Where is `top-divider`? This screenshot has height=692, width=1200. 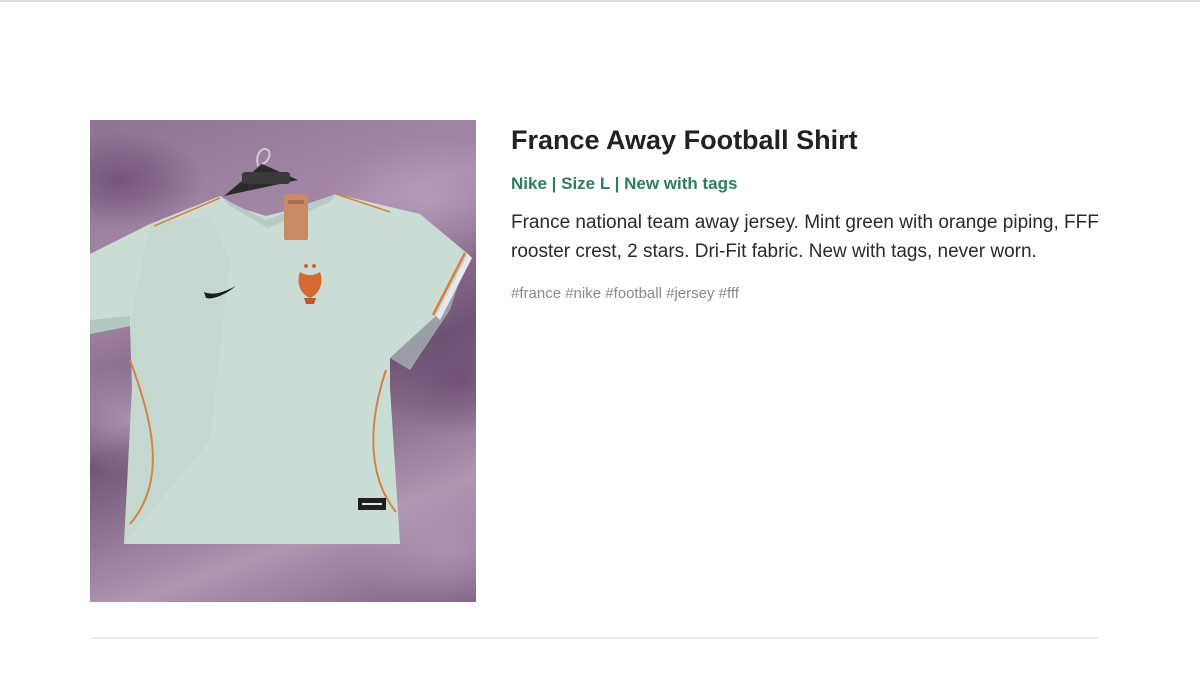
top-divider is located at coordinates (600, 1).